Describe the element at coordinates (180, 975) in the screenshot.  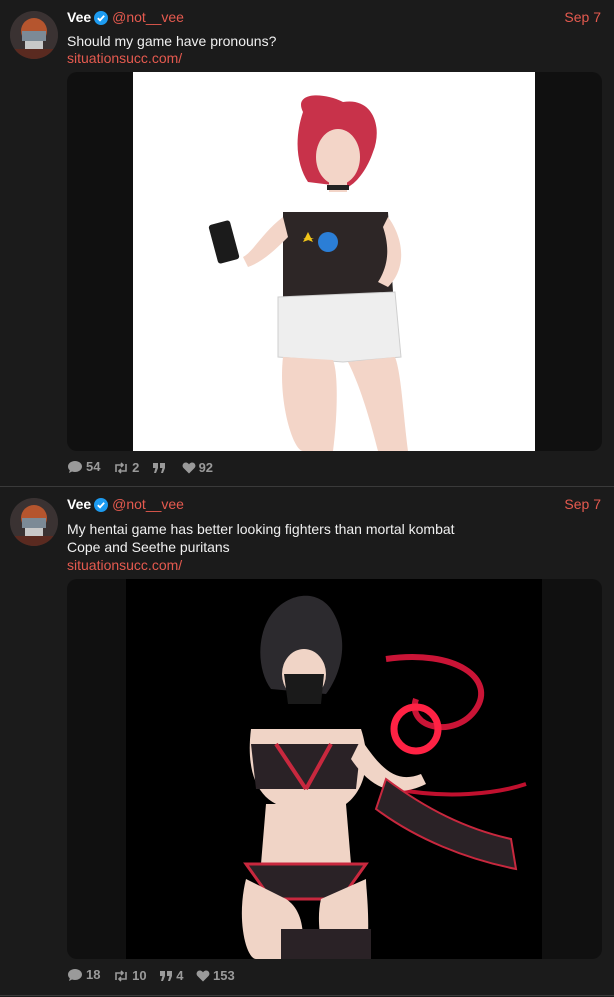
I see `quote-count: 4` at that location.